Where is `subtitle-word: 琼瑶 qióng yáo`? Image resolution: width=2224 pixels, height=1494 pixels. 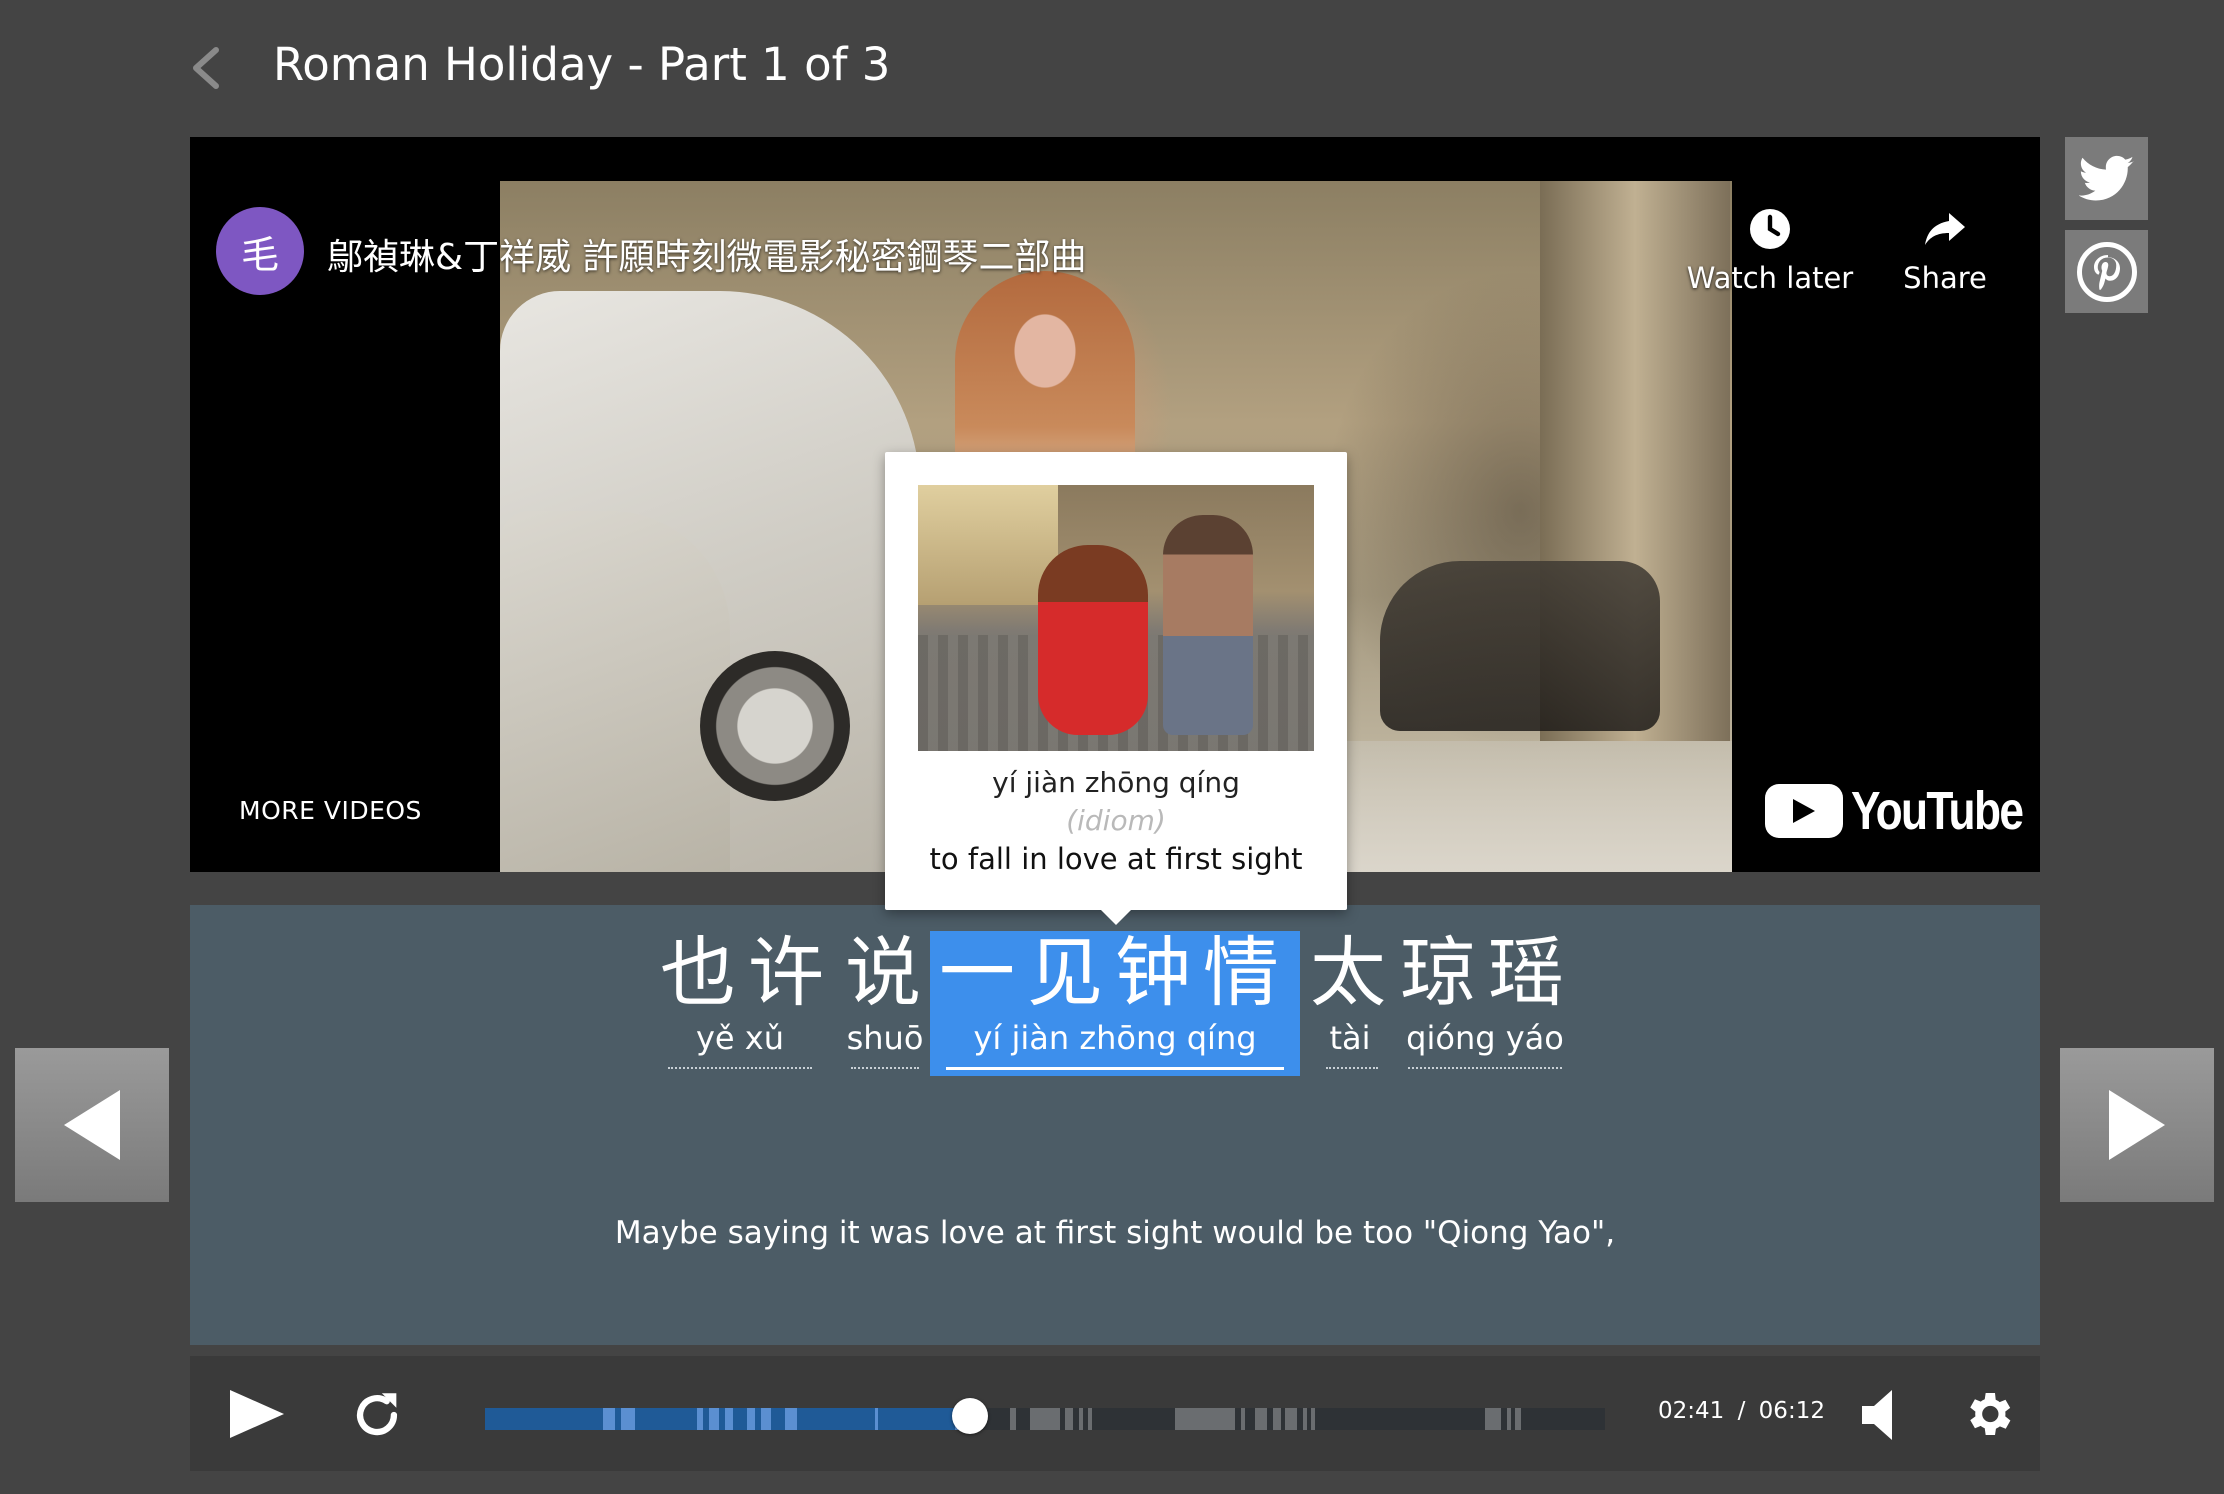 subtitle-word: 琼瑶 qióng yáo is located at coordinates (1485, 1000).